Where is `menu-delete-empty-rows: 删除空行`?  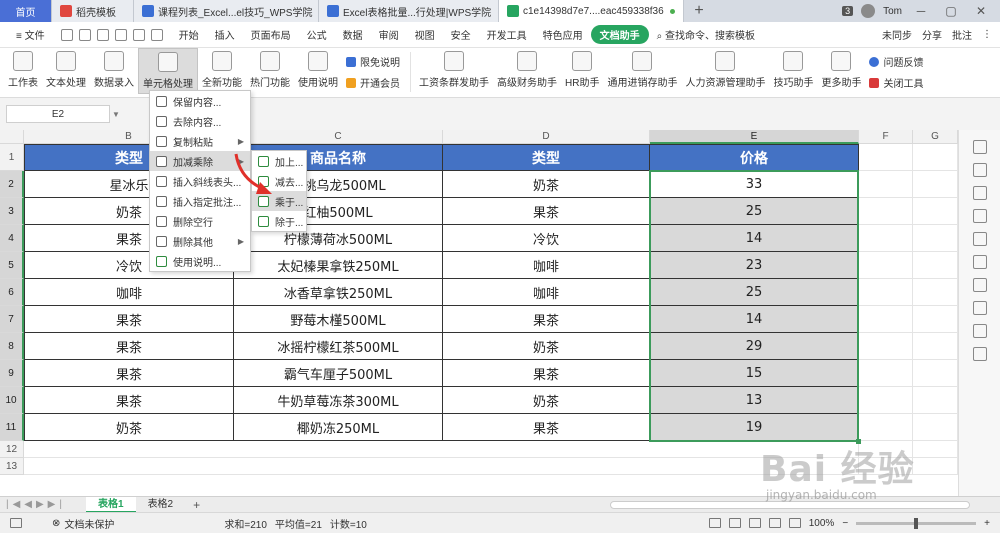
menu-delete-empty-rows: 删除空行 is located at coordinates (200, 221).